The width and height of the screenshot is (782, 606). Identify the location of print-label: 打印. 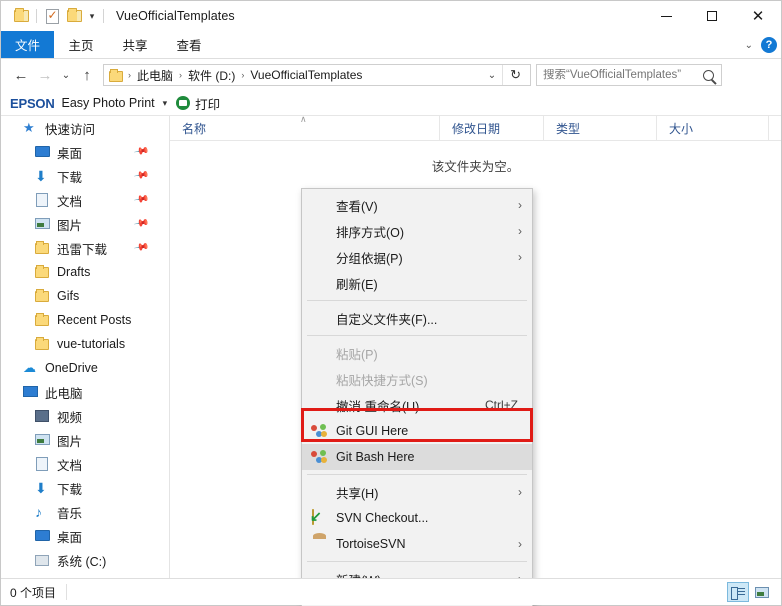
(207, 103).